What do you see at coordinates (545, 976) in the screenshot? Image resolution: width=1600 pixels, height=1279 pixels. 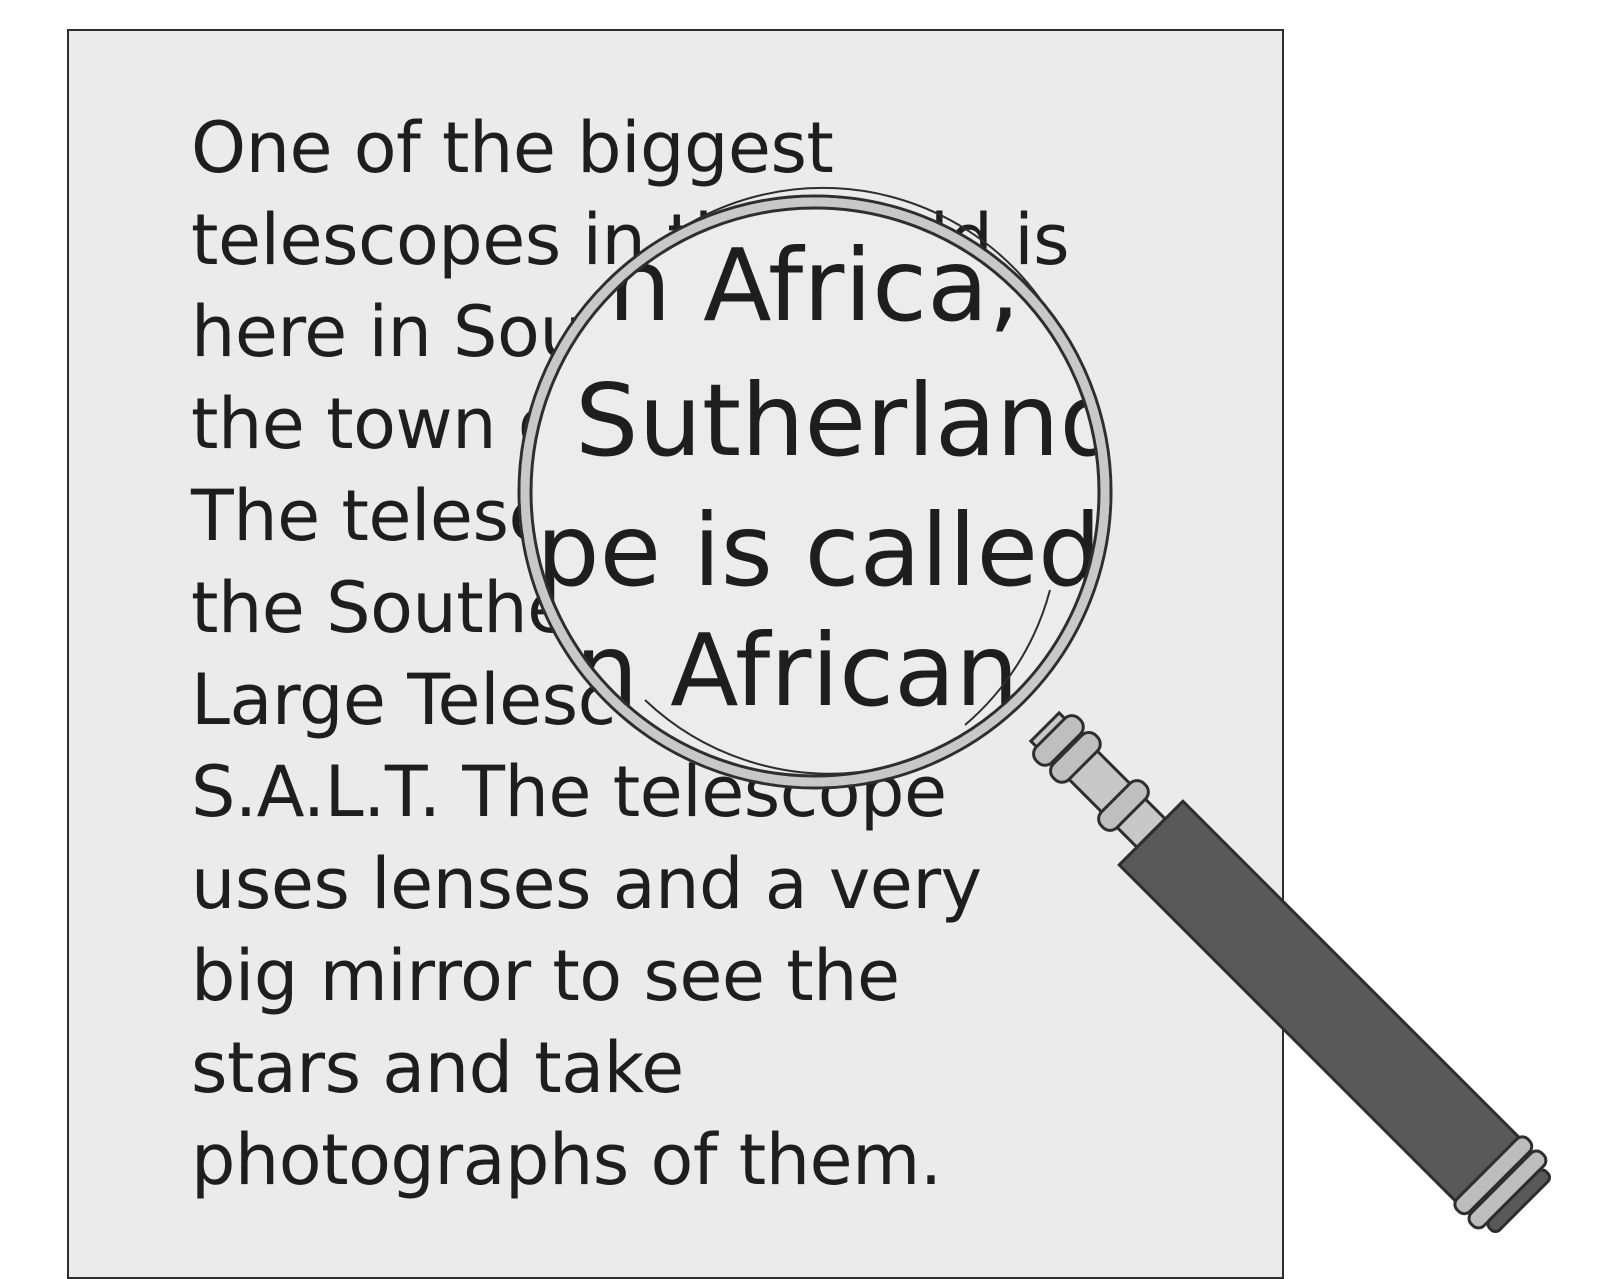 I see `text-line: big mirror to see the` at bounding box center [545, 976].